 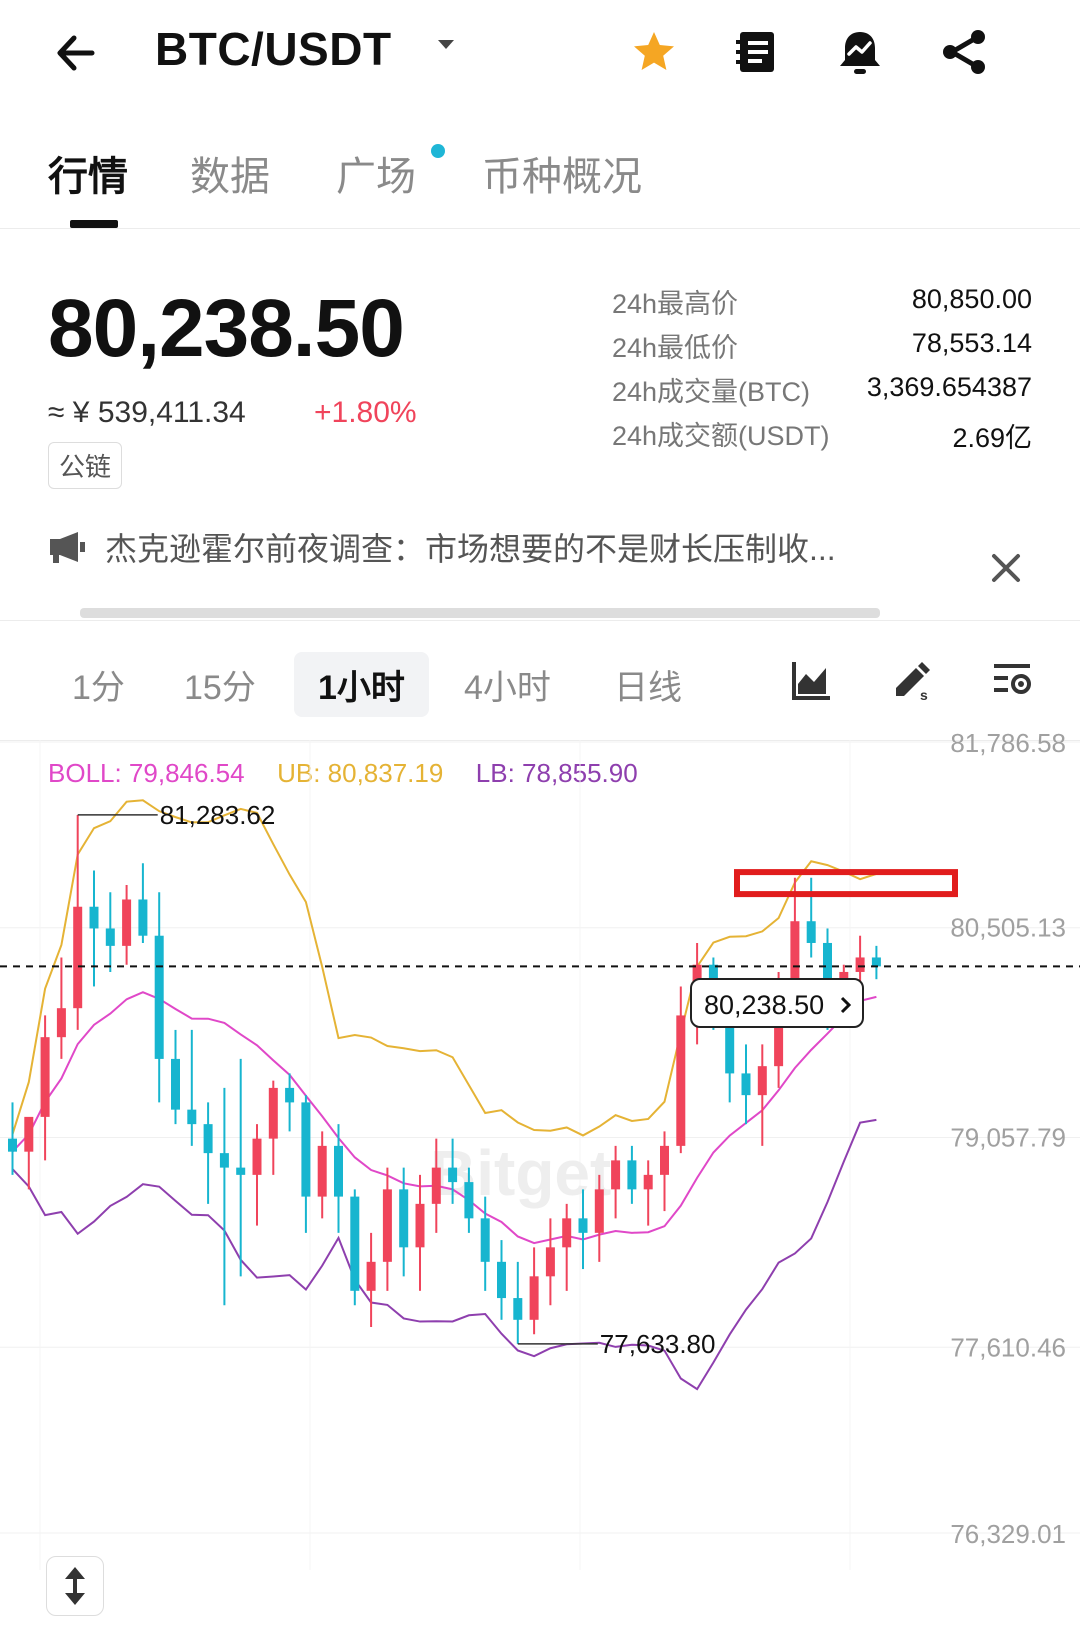 I want to click on tab-coin-overview: 币种概况, so click(x=562, y=173).